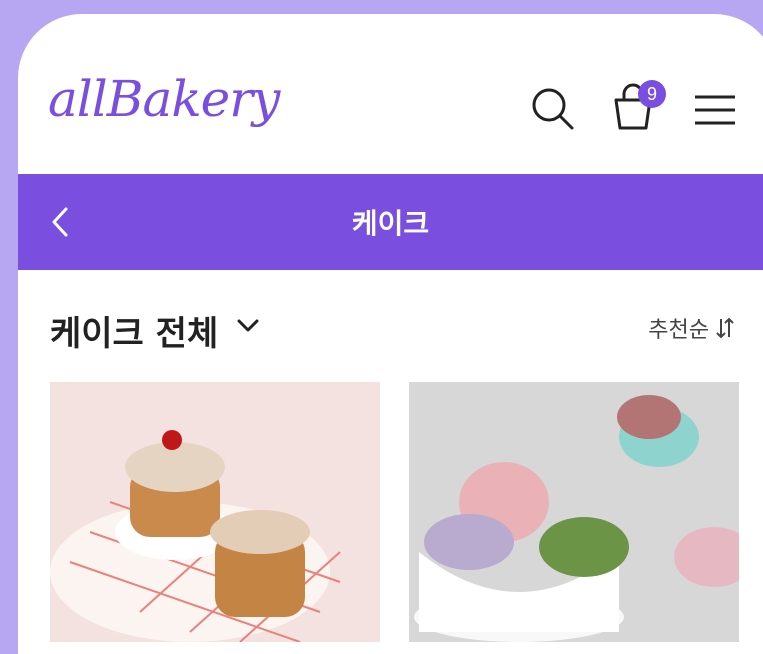  I want to click on sort-icon, so click(725, 328).